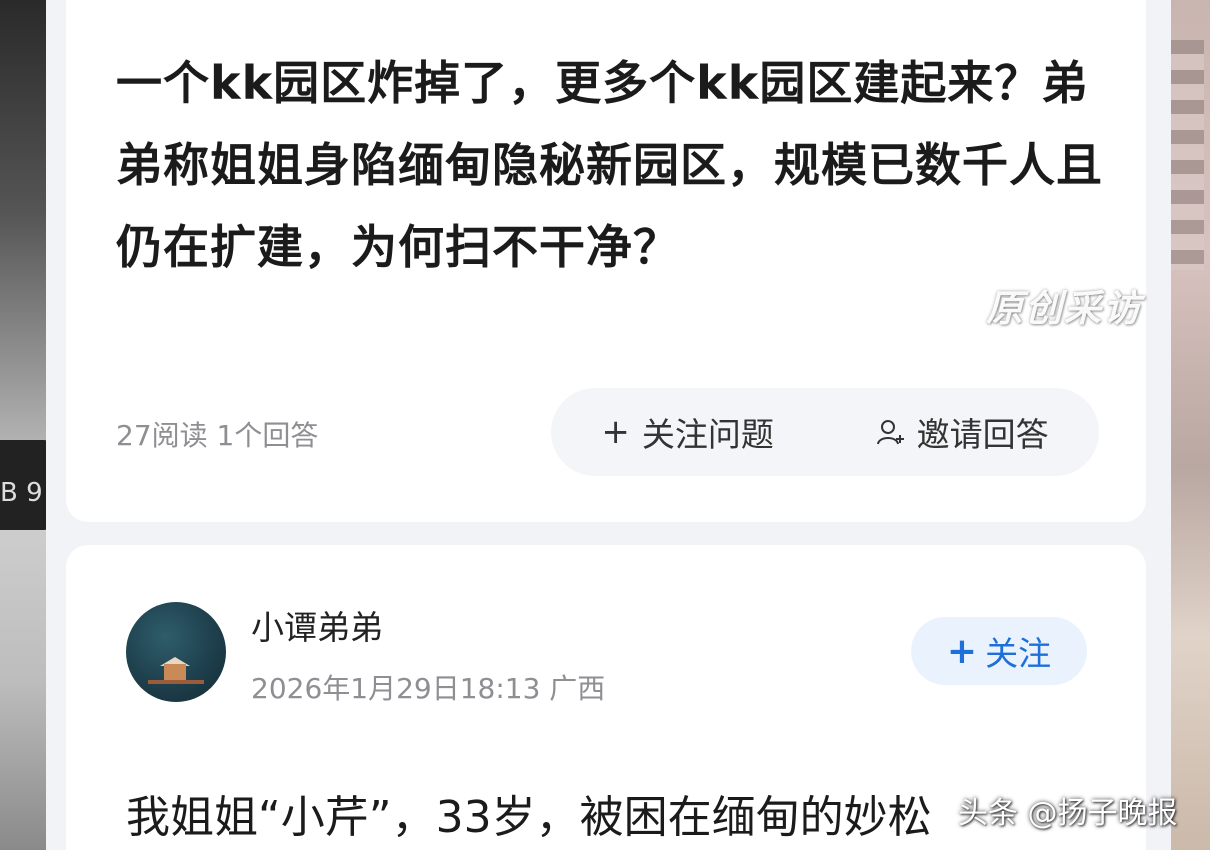 This screenshot has width=1210, height=850. I want to click on watermark-original-interview: 原创采访, so click(1064, 308).